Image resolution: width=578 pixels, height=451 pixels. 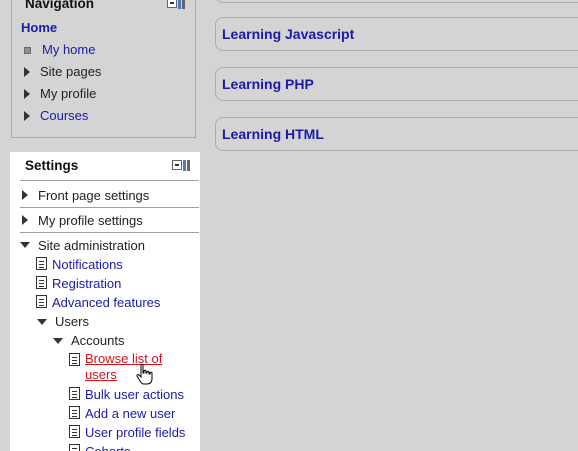 I want to click on account-item-cohorts: Cohorts, so click(x=100, y=446).